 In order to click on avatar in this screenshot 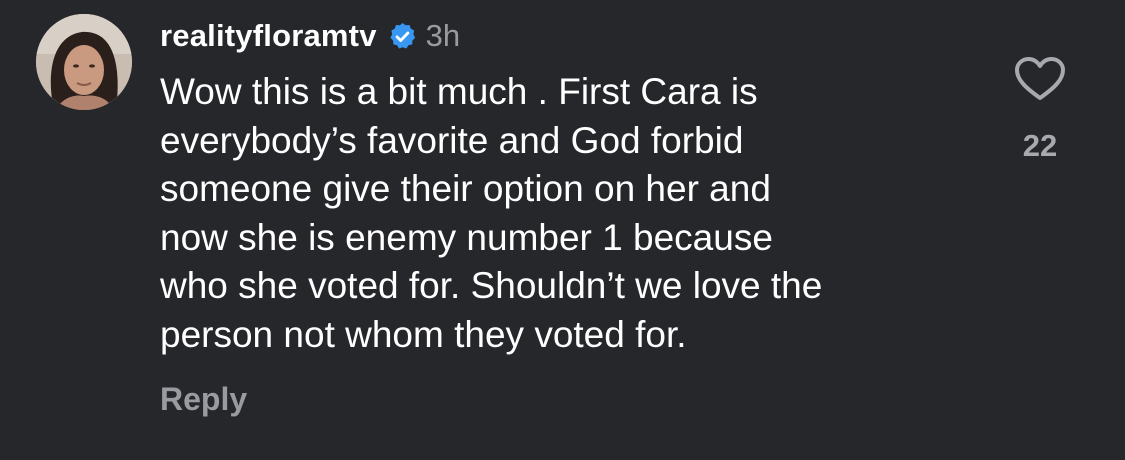, I will do `click(84, 62)`.